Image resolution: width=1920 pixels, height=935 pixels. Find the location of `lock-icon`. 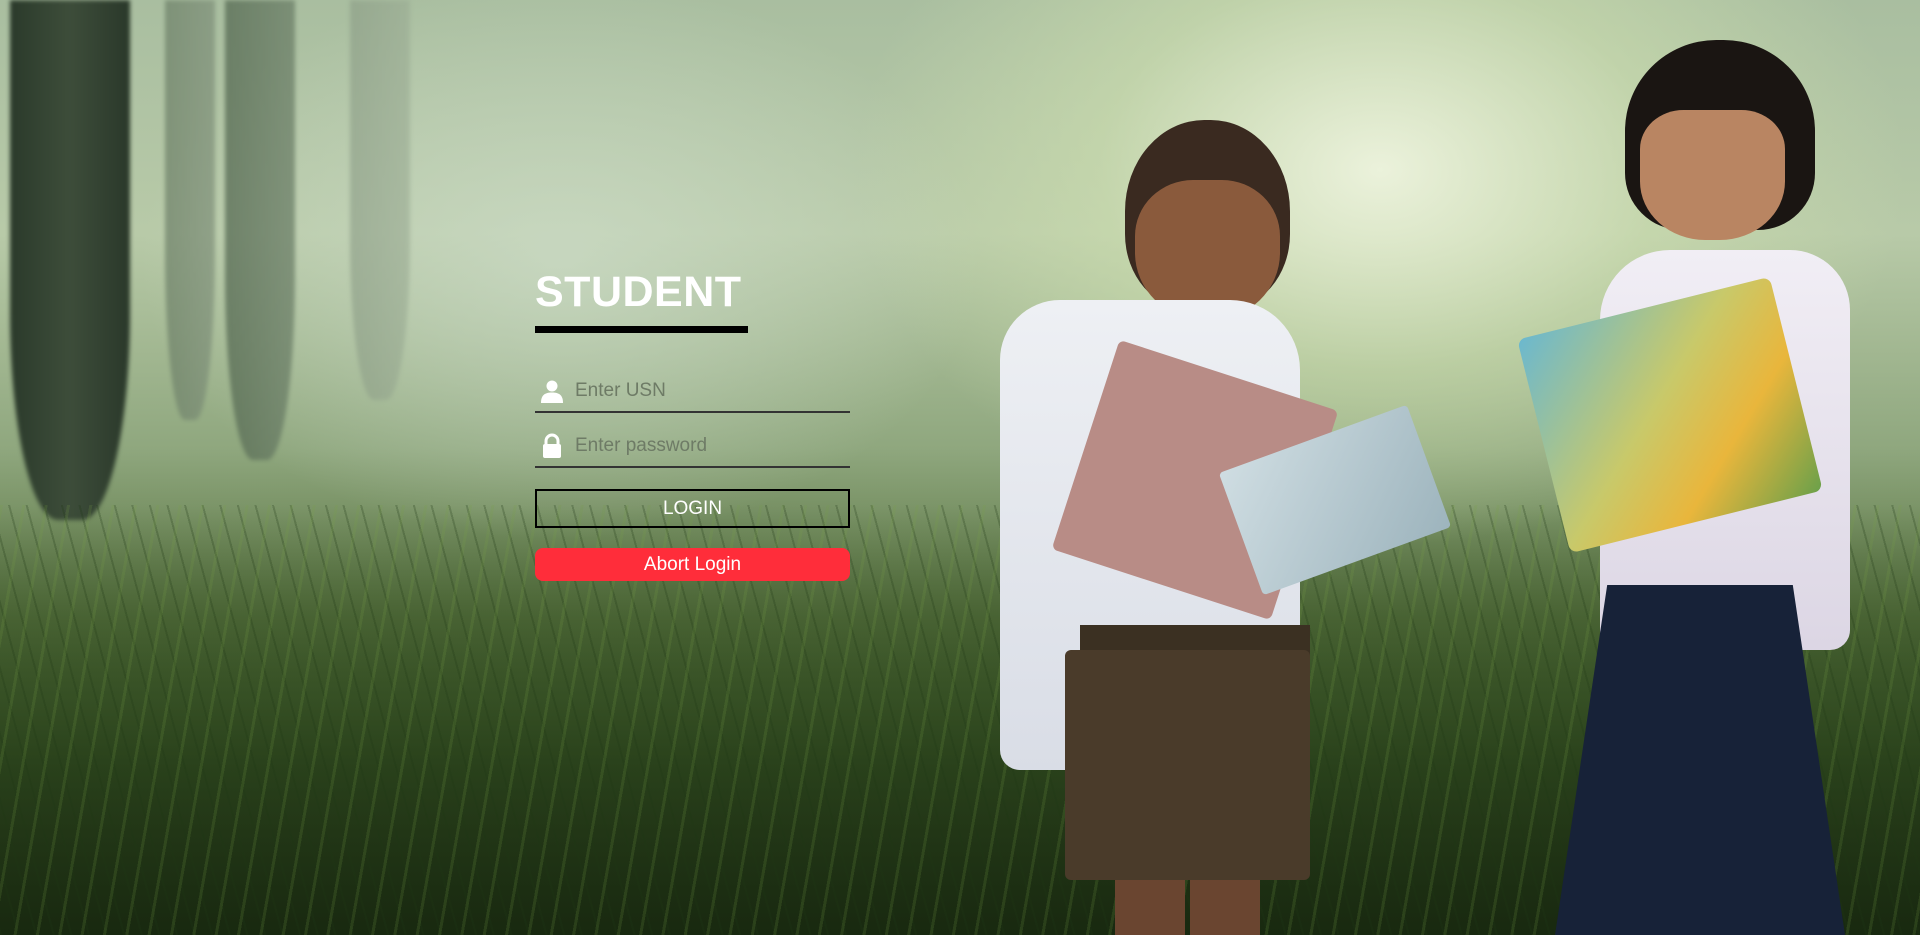

lock-icon is located at coordinates (552, 445).